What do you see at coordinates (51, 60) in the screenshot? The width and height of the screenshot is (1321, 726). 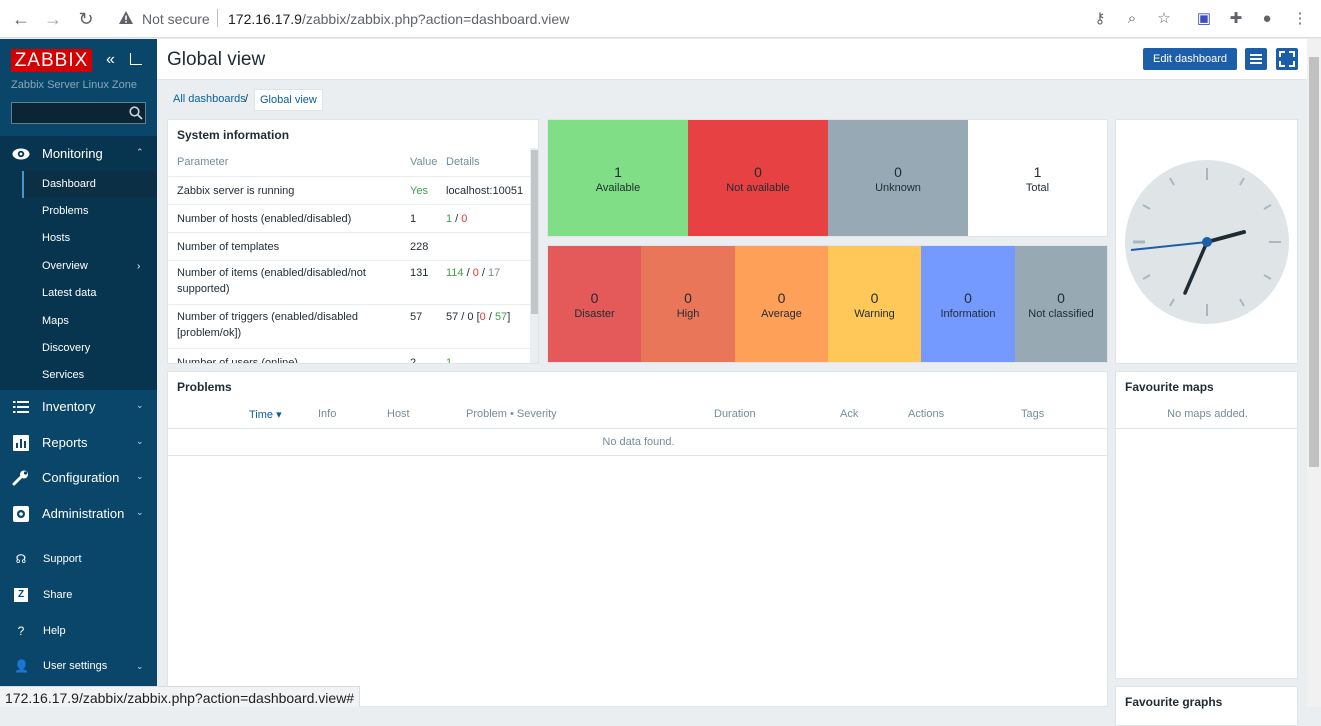 I see `zabbix-logo: ZABBIX` at bounding box center [51, 60].